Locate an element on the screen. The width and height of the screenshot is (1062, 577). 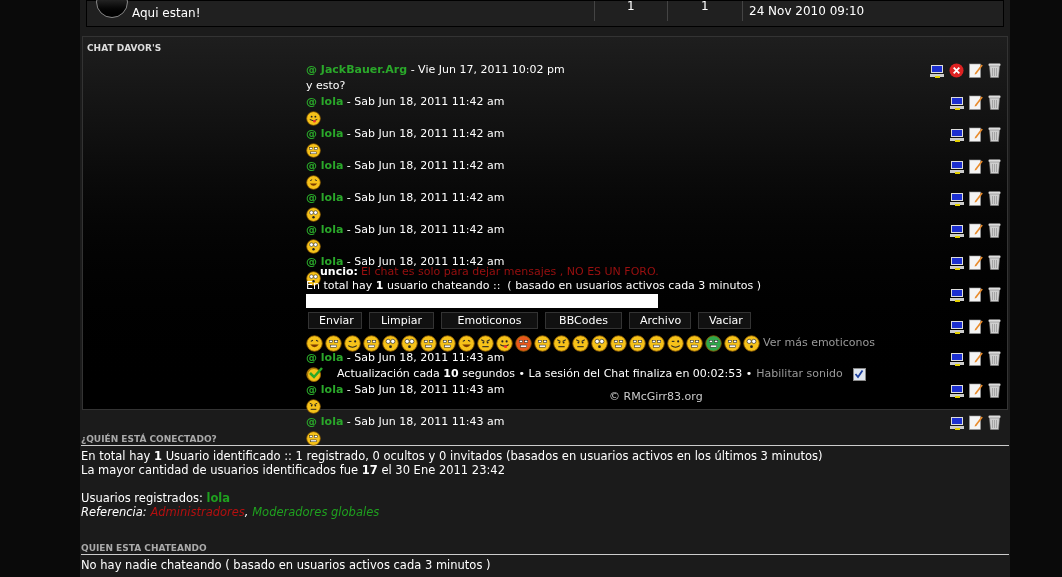
status-text: Actualización cada 10 segundos • La sesión del Chat finaliza en 00:02:53 • is located at coordinates (545, 373).